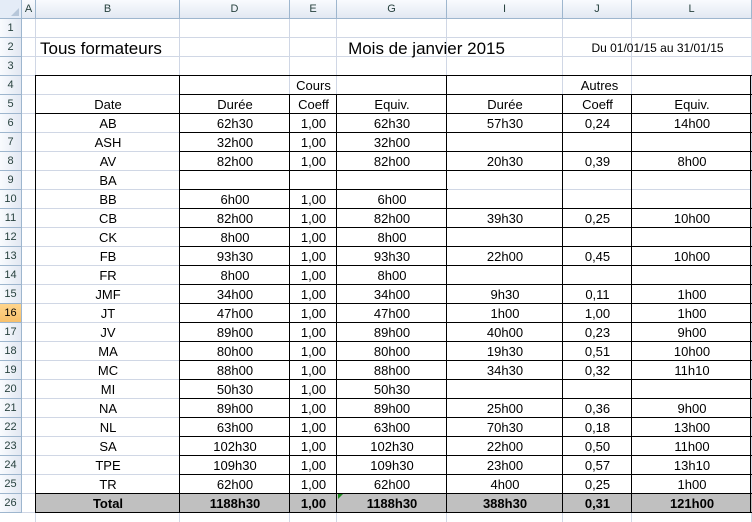 This screenshot has height=522, width=752. I want to click on duree-autres-cell: 57h30, so click(505, 123).